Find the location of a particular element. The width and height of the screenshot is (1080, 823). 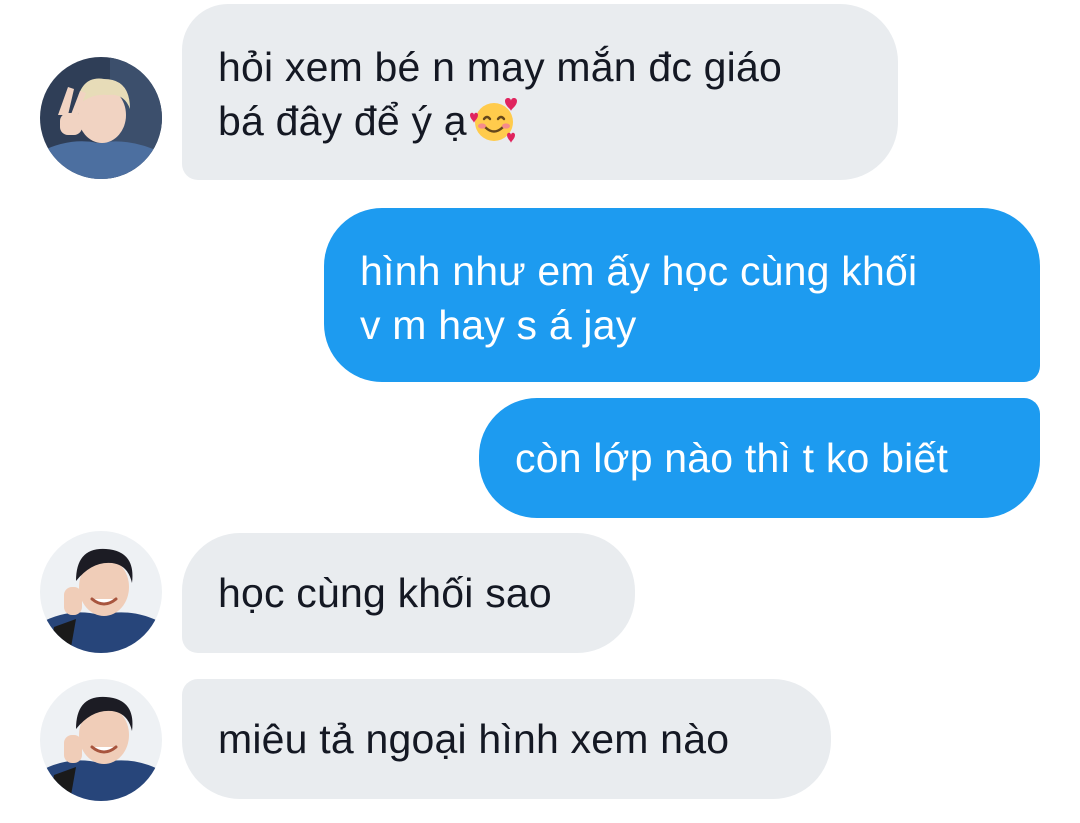

smiling-face-with-hearts-icon is located at coordinates (493, 120).